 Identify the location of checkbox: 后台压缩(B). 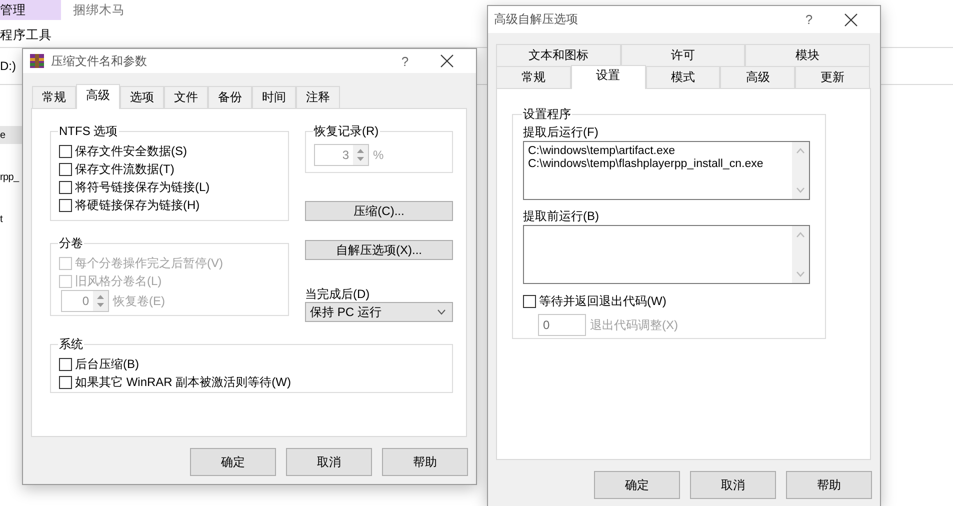
(251, 364).